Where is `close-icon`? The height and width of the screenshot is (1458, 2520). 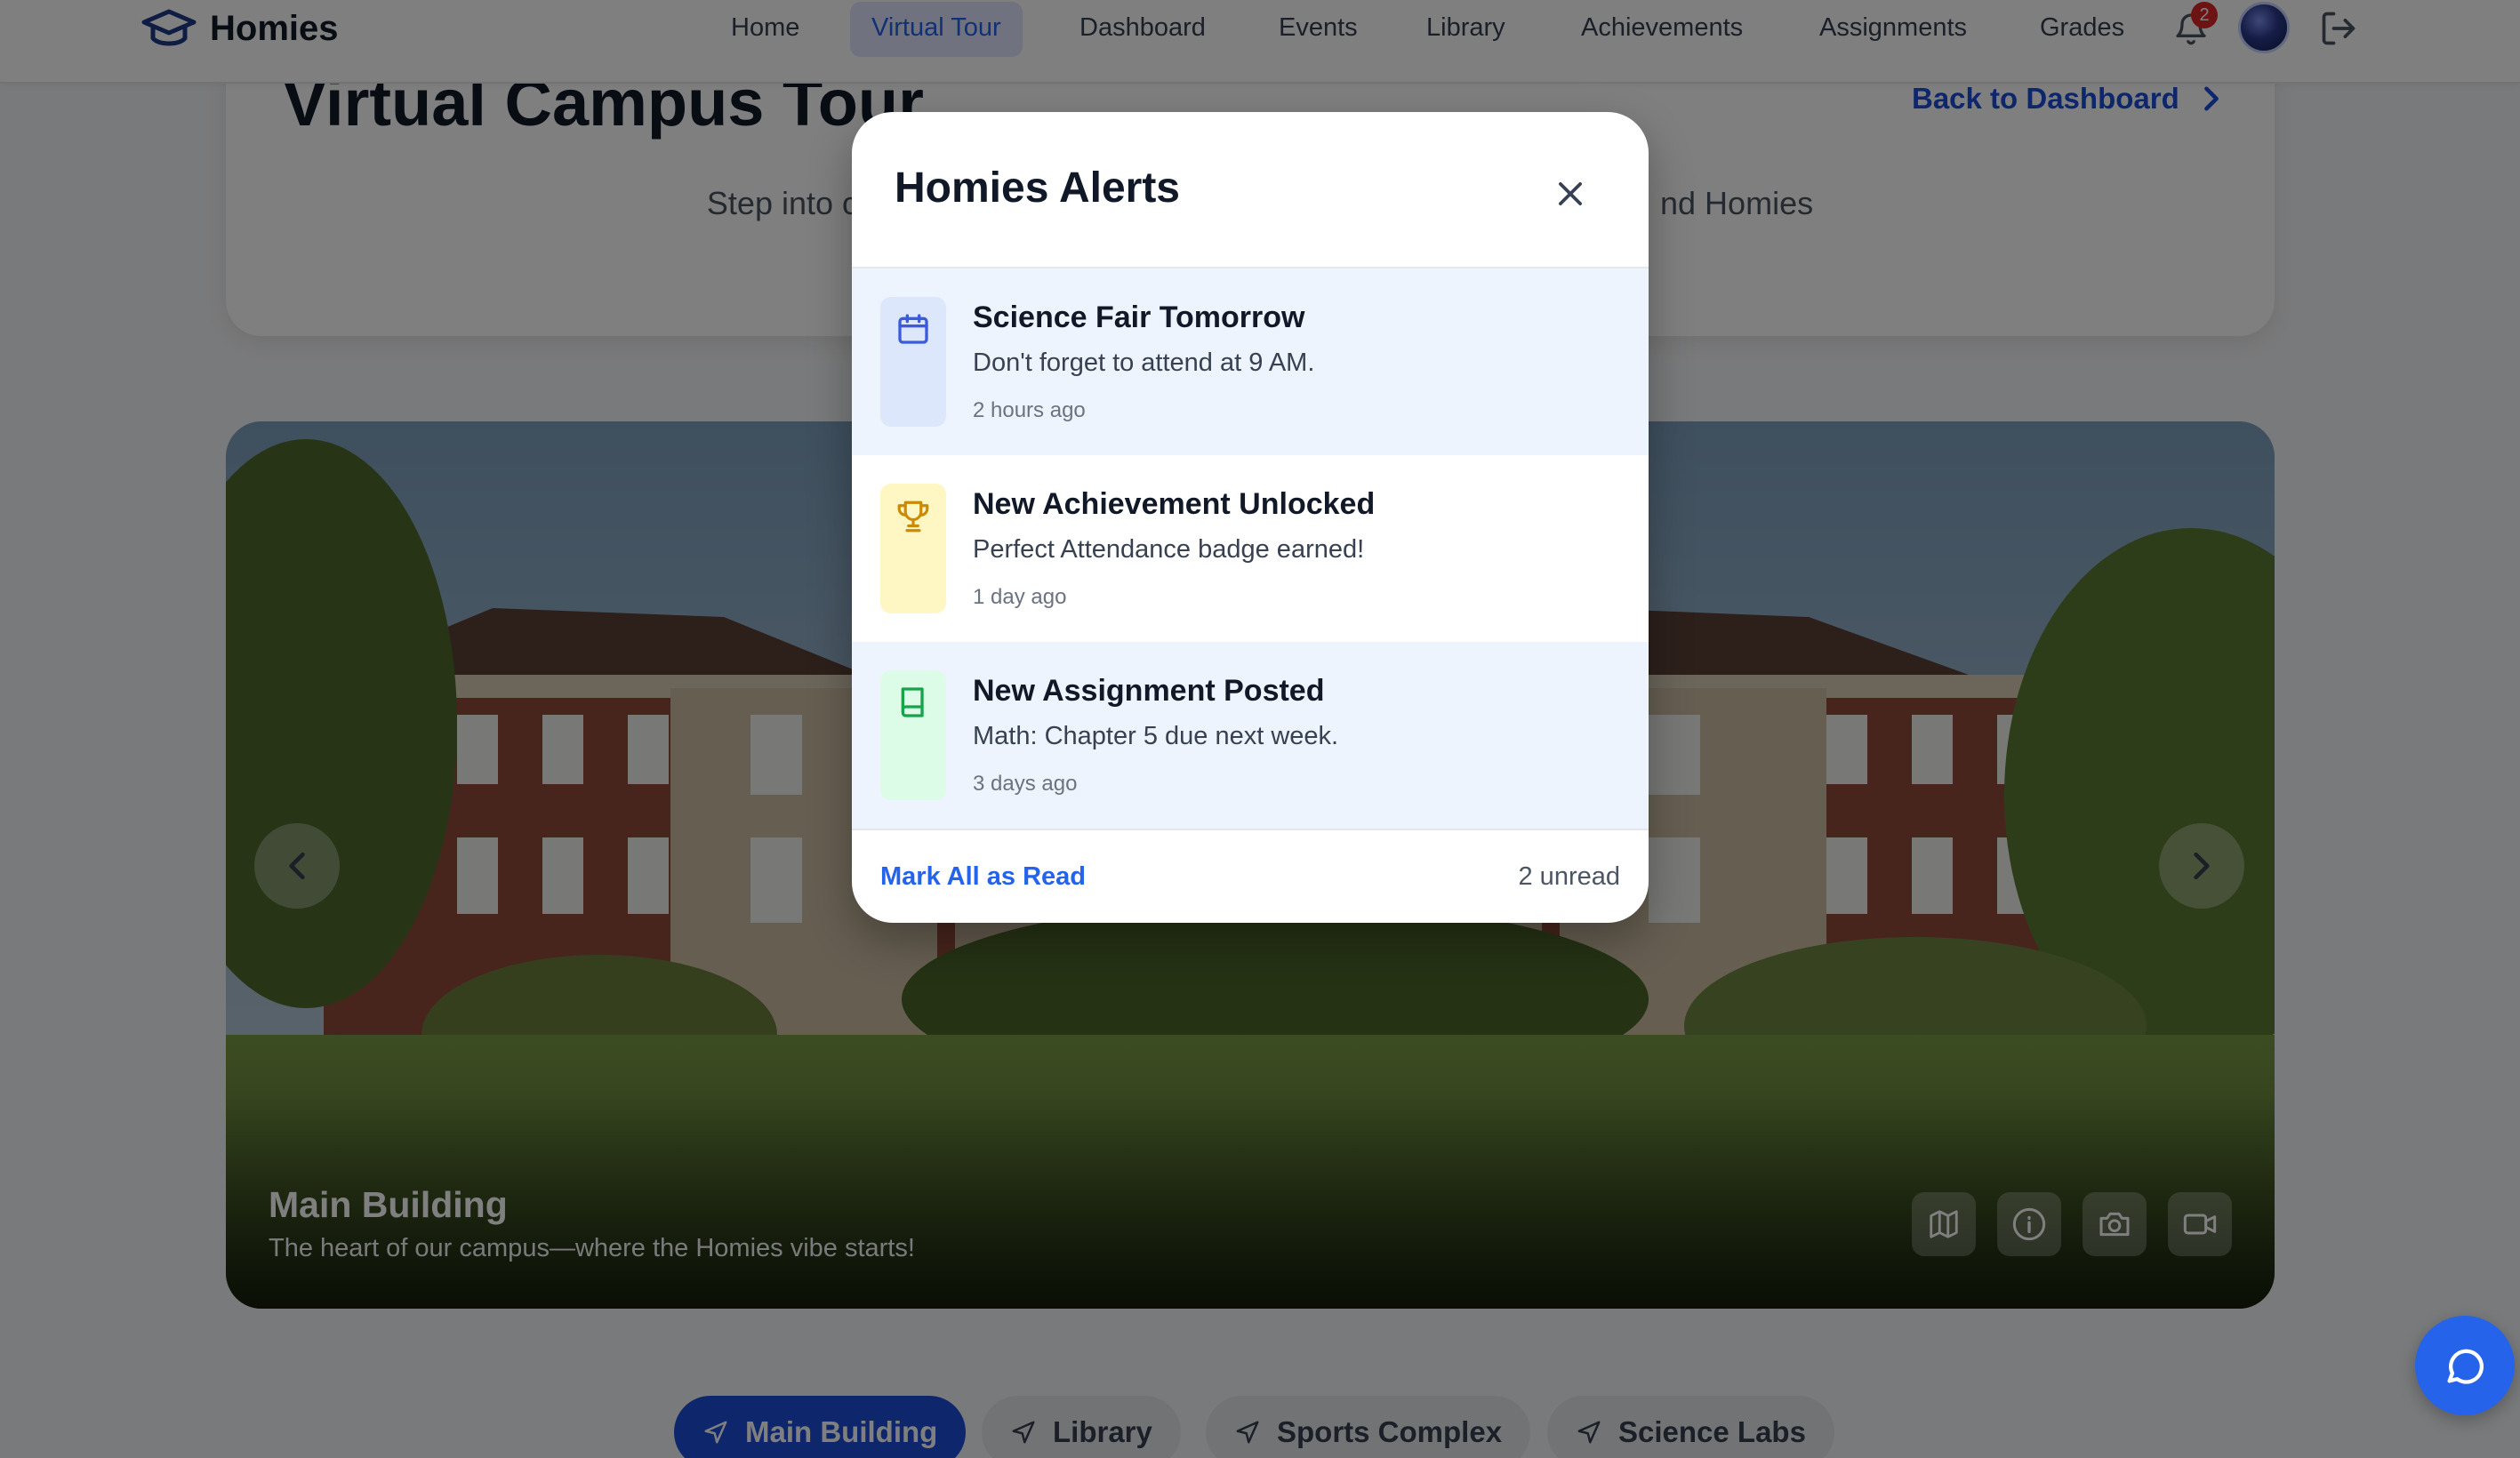 close-icon is located at coordinates (1570, 193).